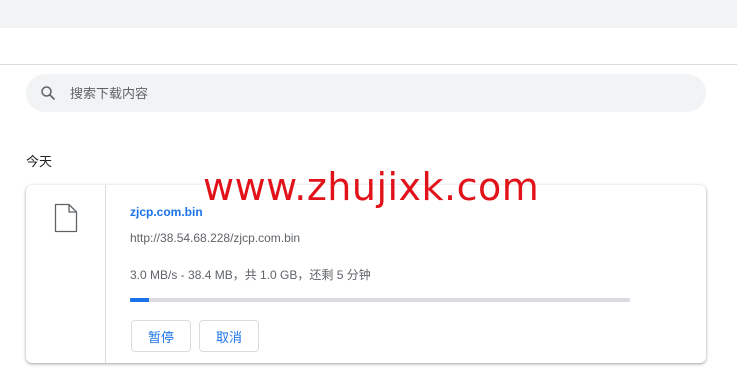 This screenshot has width=737, height=381. Describe the element at coordinates (371, 187) in the screenshot. I see `watermark: www.zhujixk.com` at that location.